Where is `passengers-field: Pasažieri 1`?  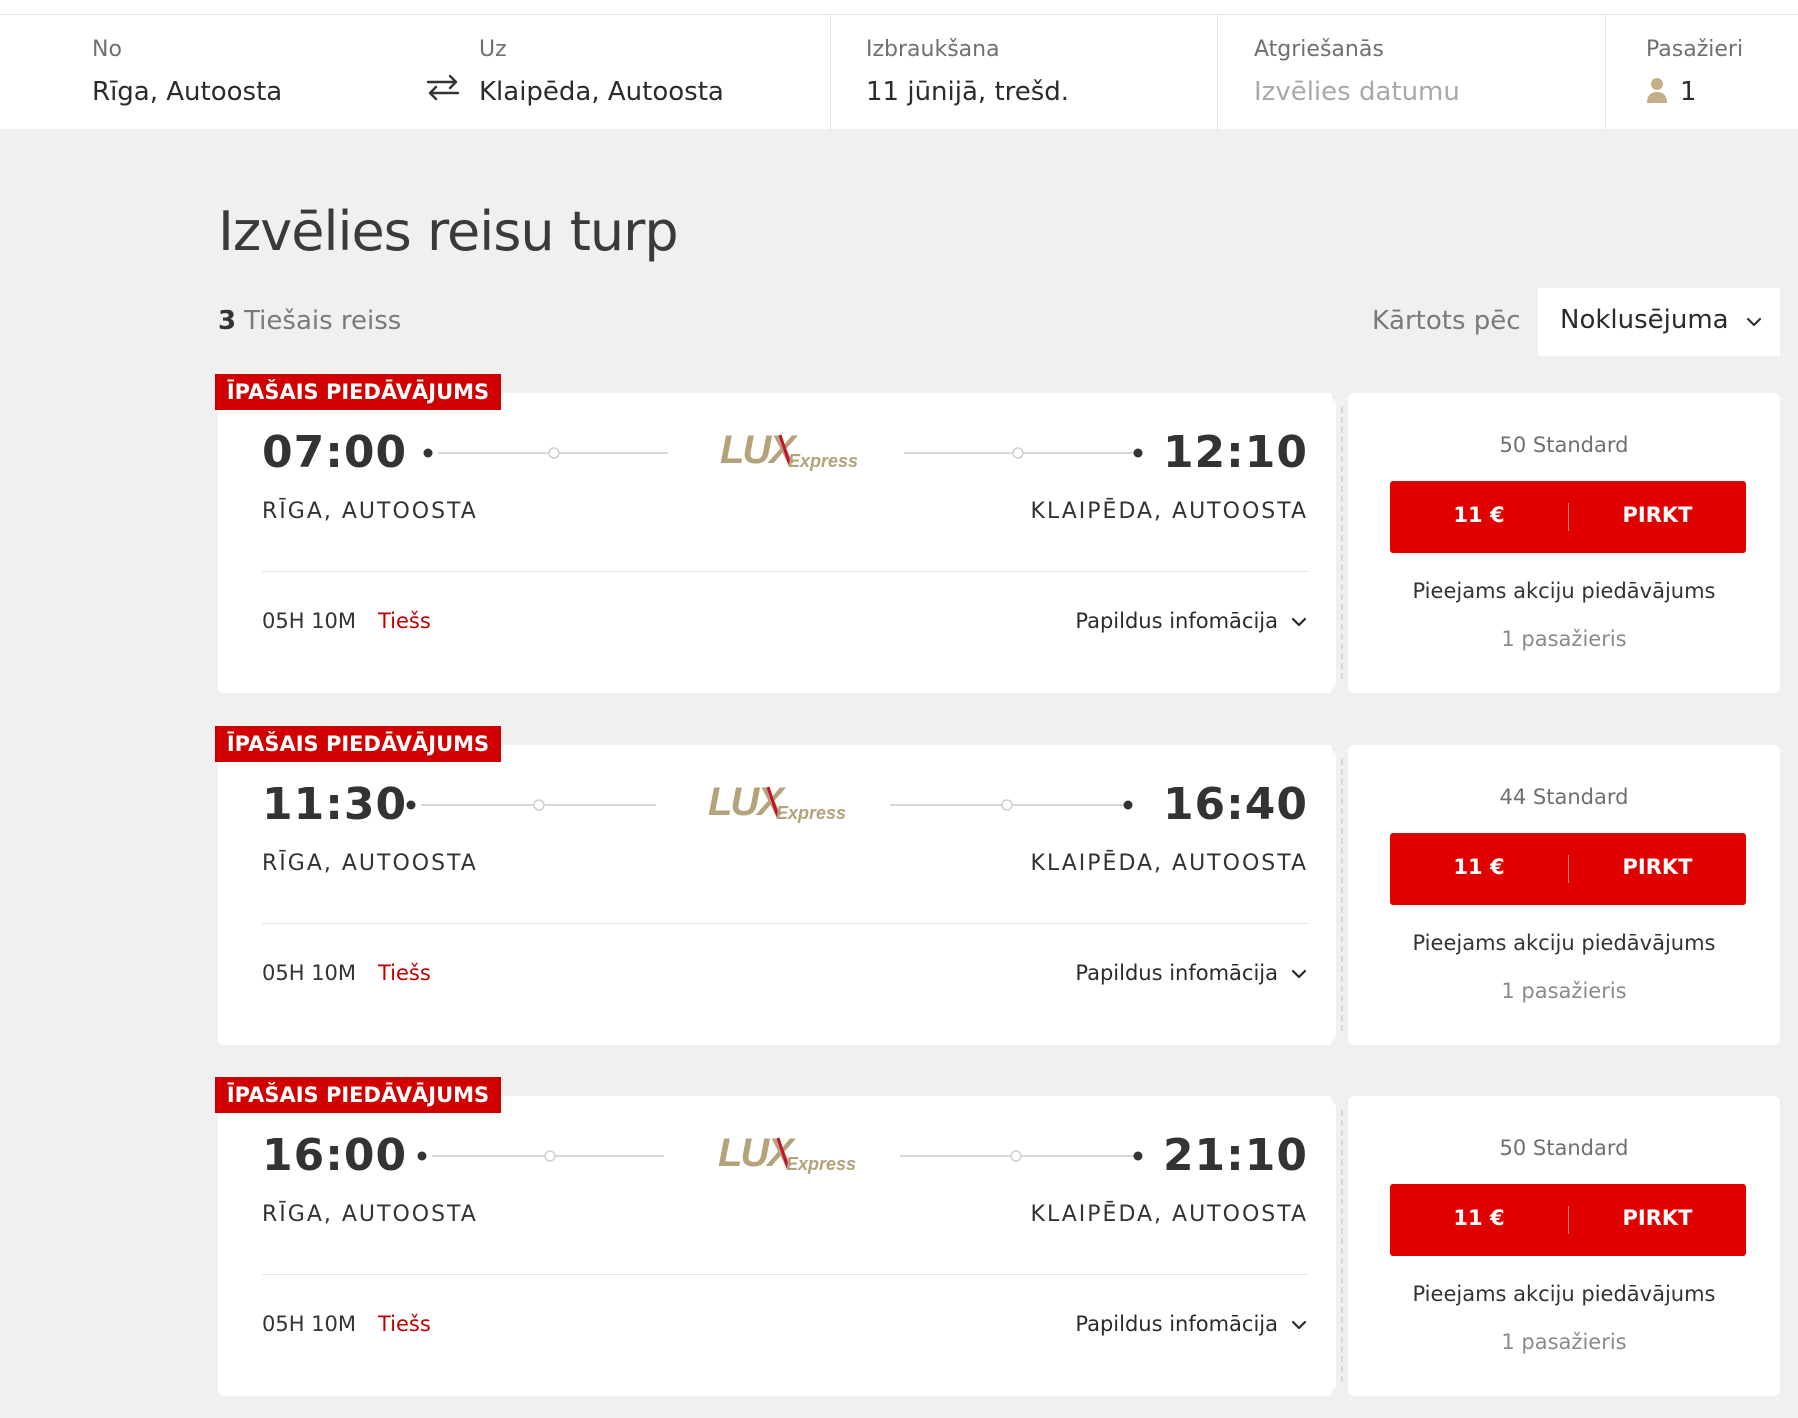
passengers-field: Pasažieri 1 is located at coordinates (1721, 72).